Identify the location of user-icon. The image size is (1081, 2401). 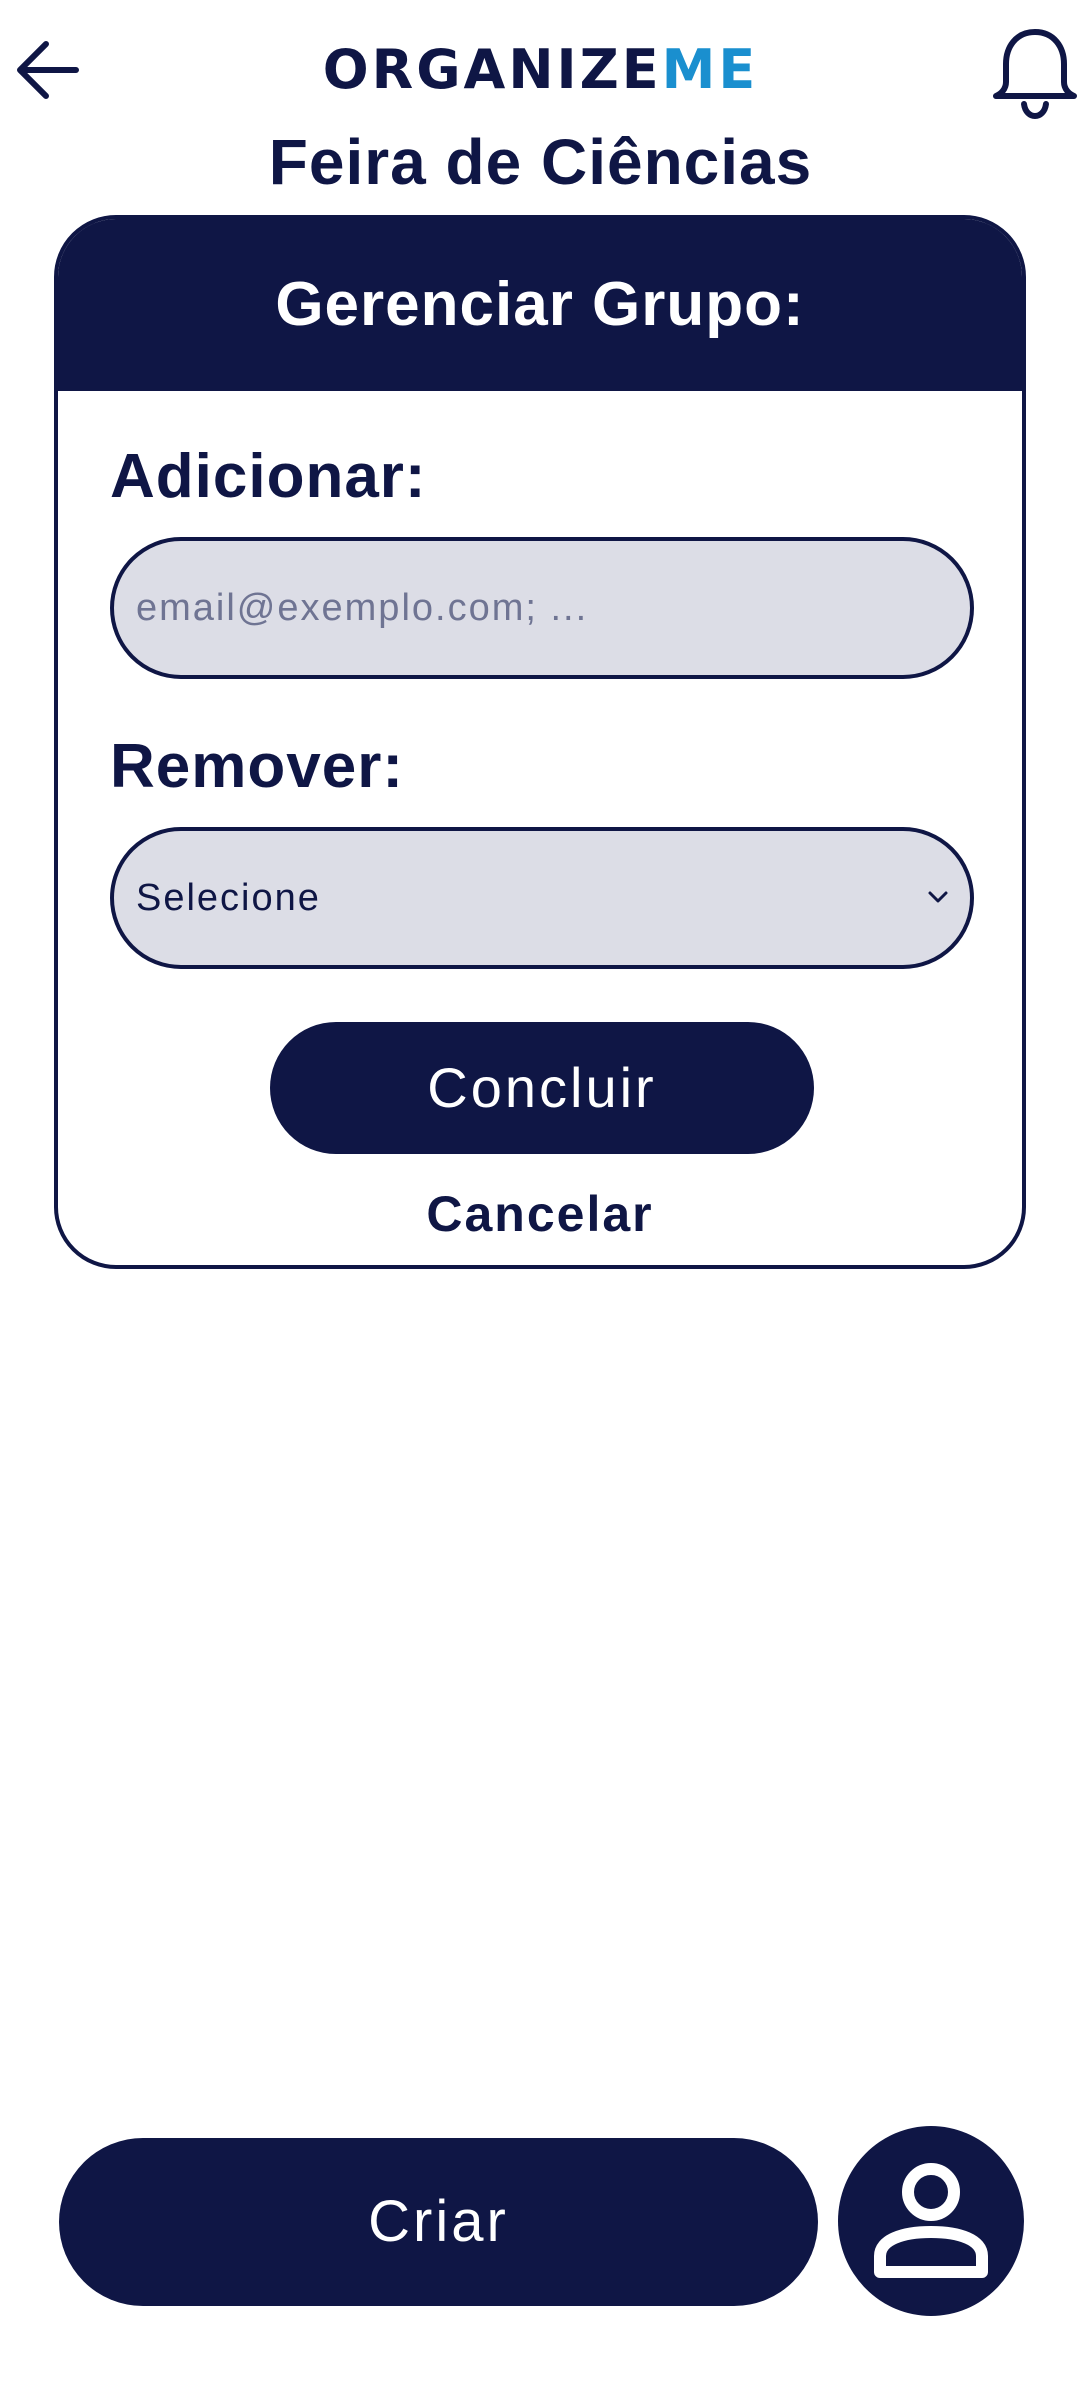
(931, 2220).